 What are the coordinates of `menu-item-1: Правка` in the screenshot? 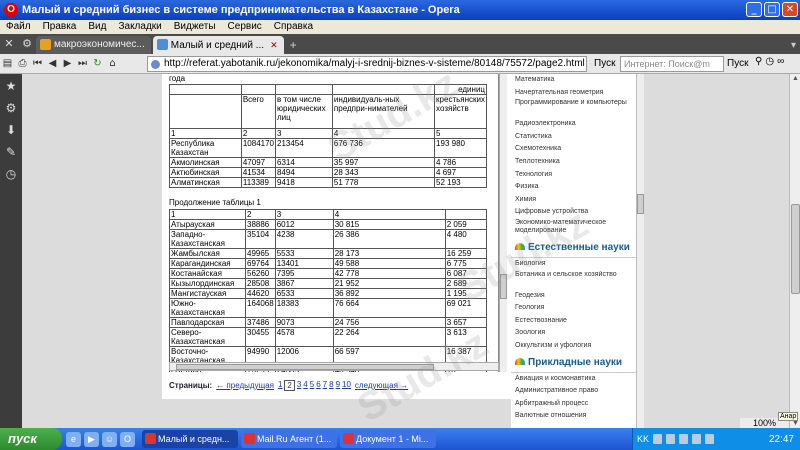 It's located at (60, 27).